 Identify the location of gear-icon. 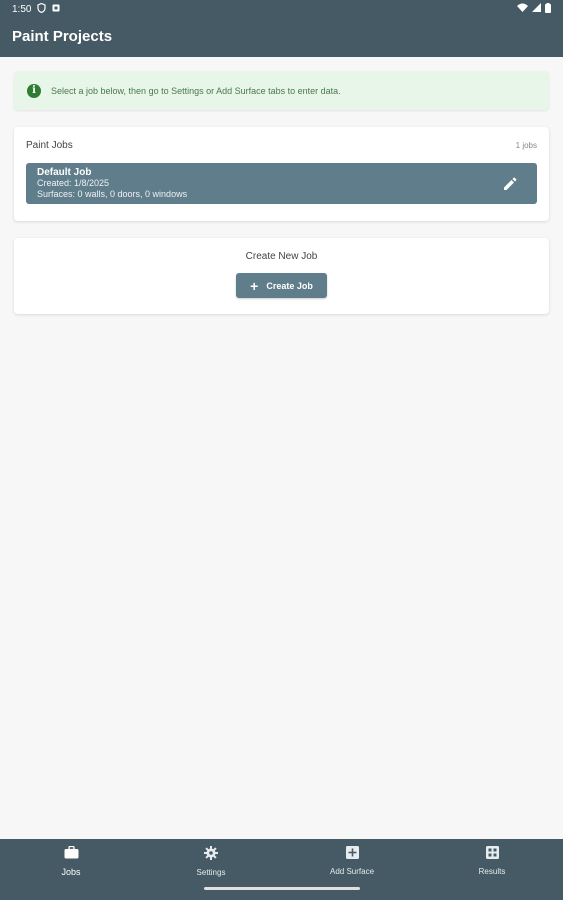
(211, 855).